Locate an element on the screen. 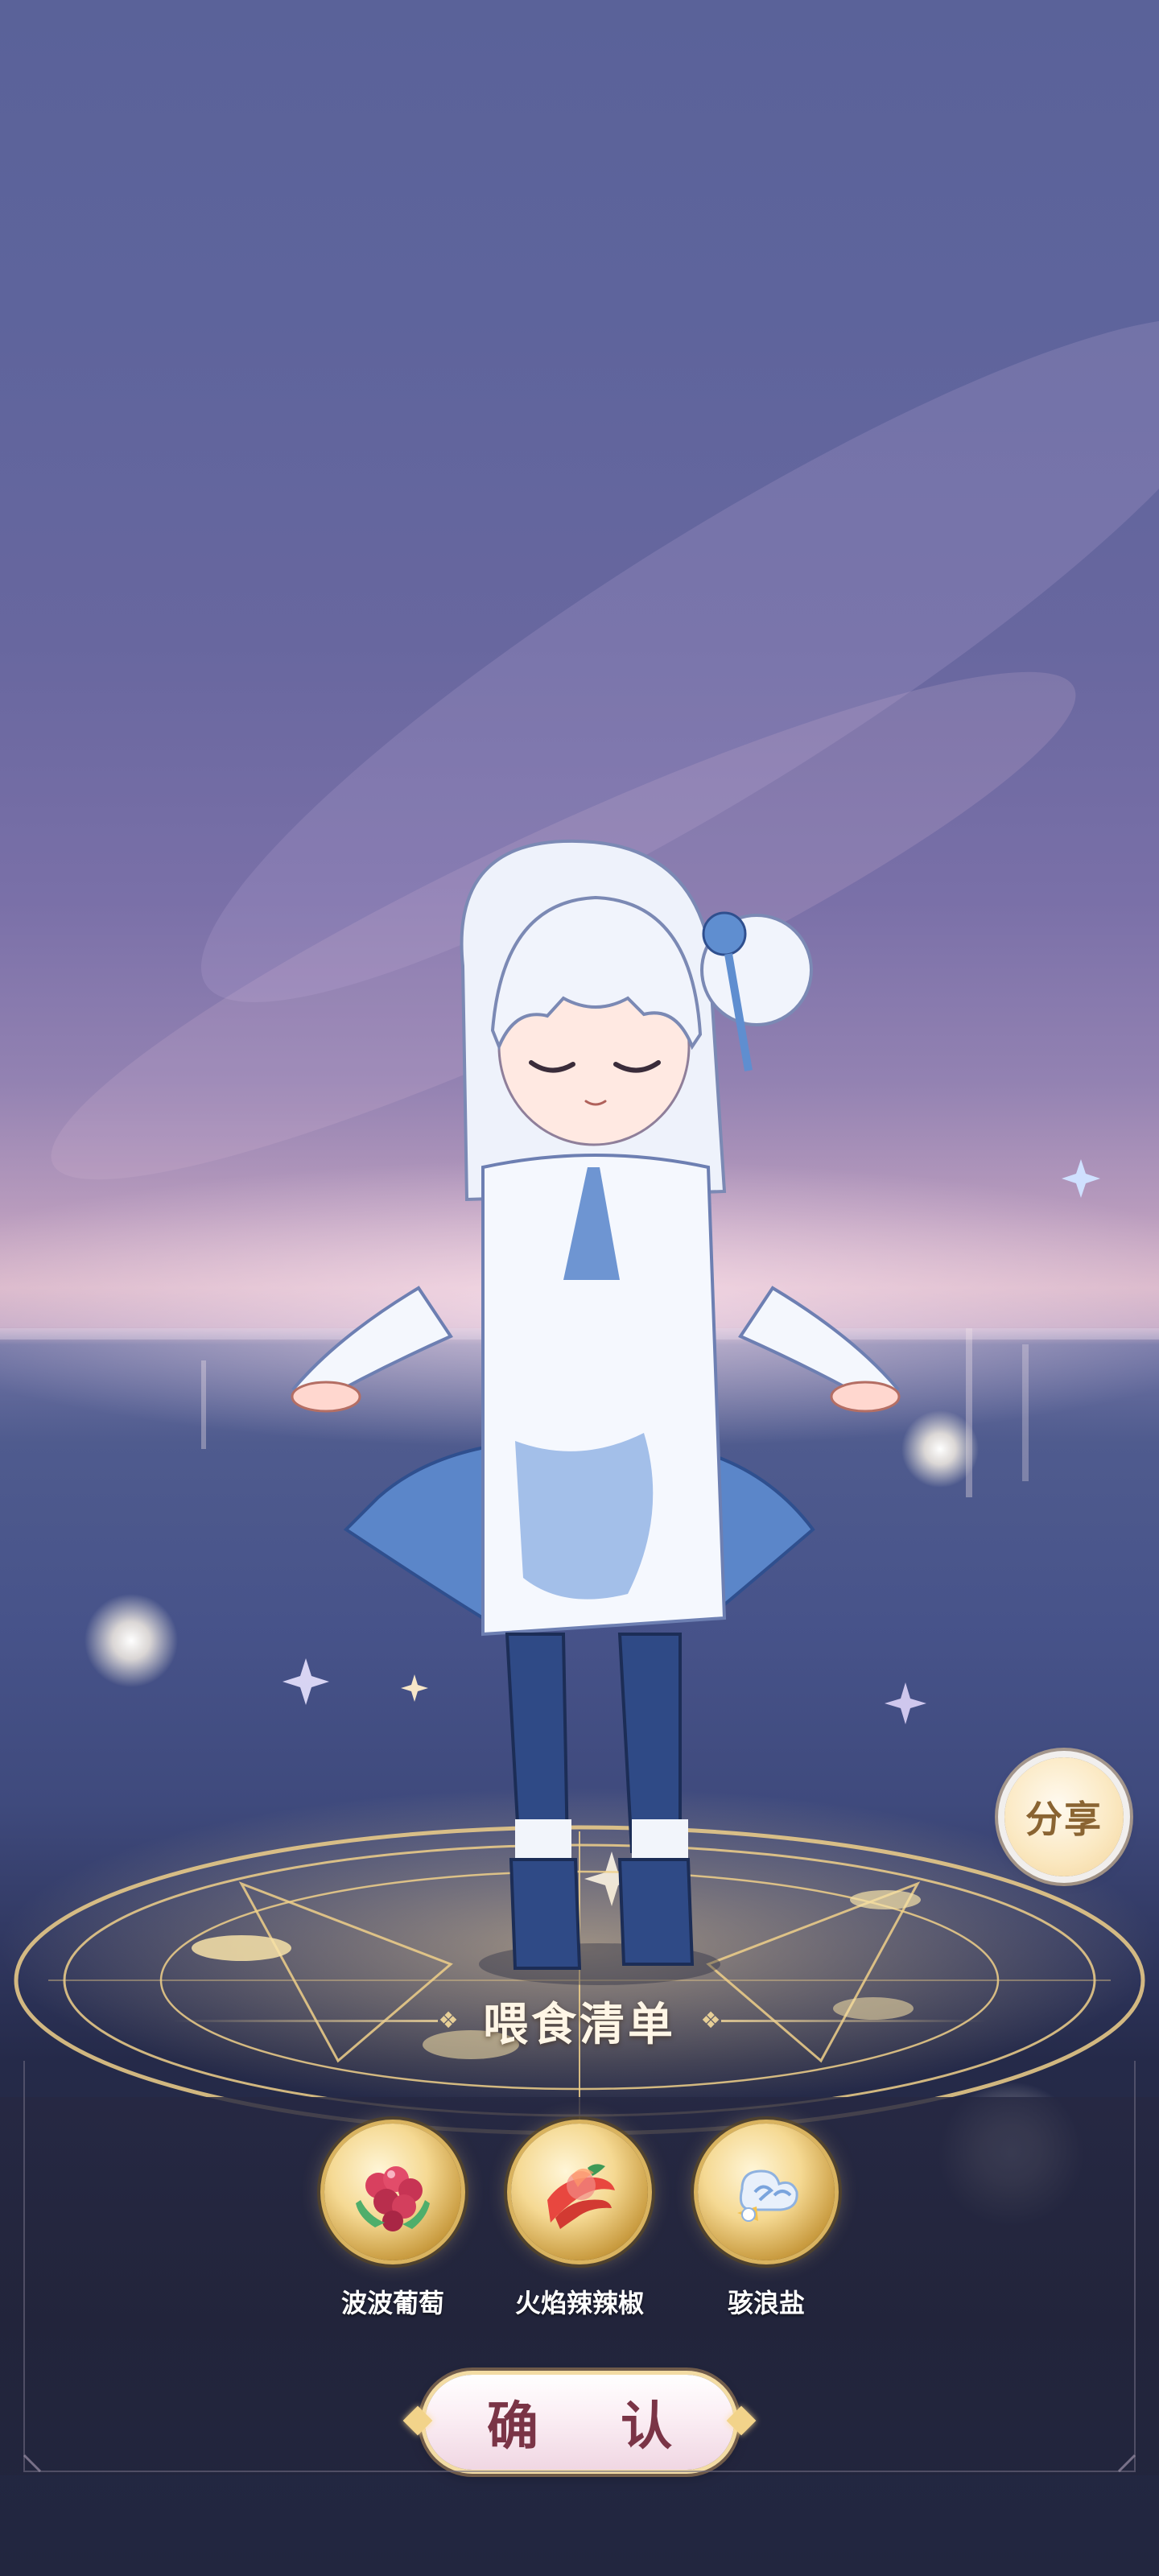  feed-list-header: ❖ 喂食清单 ❖ is located at coordinates (579, 2020).